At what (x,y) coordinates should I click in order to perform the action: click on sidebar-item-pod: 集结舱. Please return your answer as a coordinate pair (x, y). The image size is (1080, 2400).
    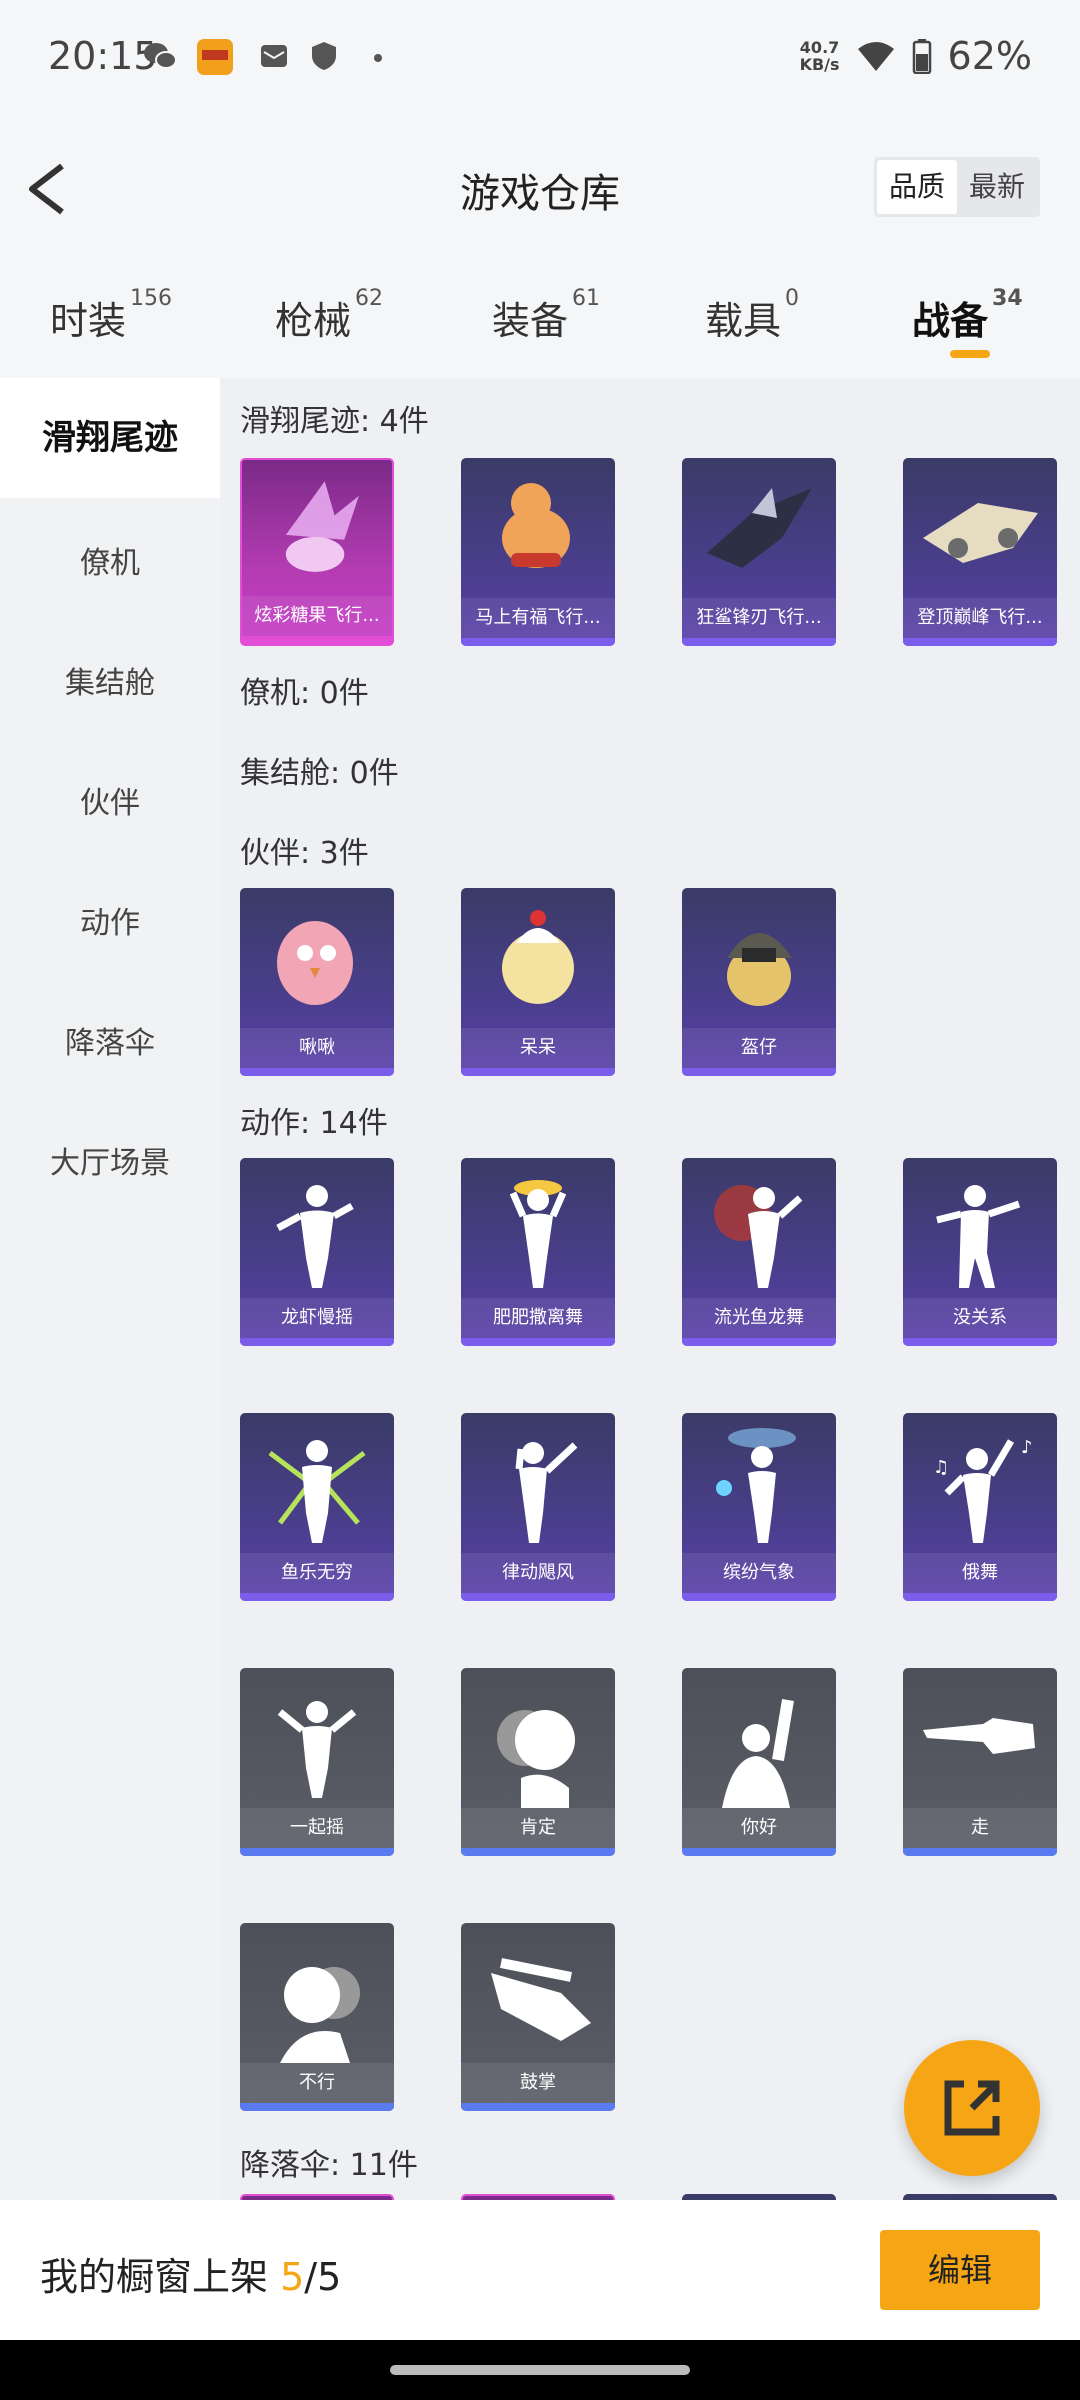
    Looking at the image, I should click on (110, 680).